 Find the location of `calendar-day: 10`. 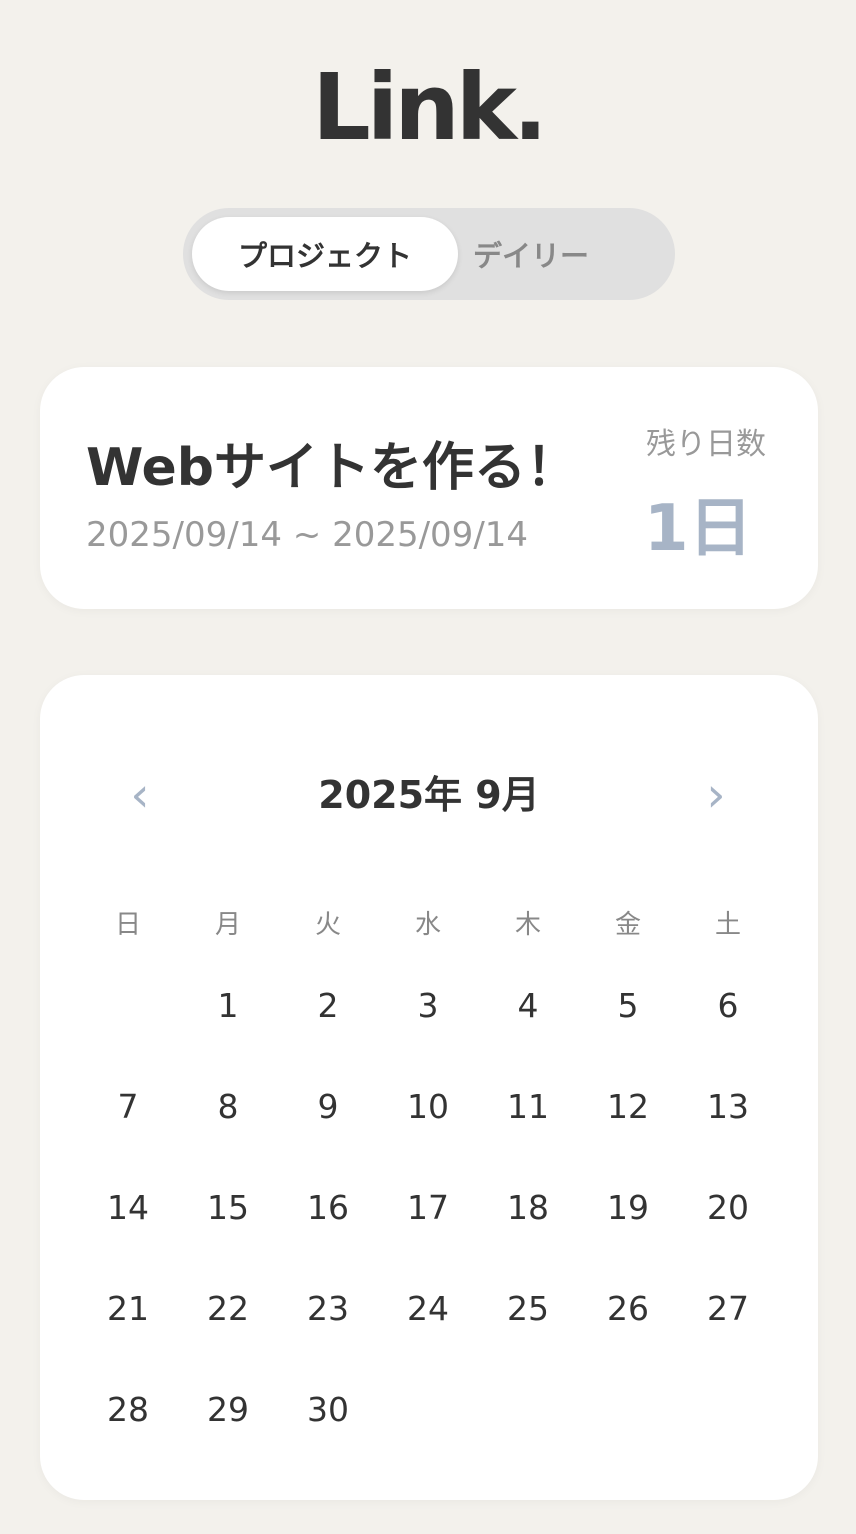

calendar-day: 10 is located at coordinates (428, 1106).